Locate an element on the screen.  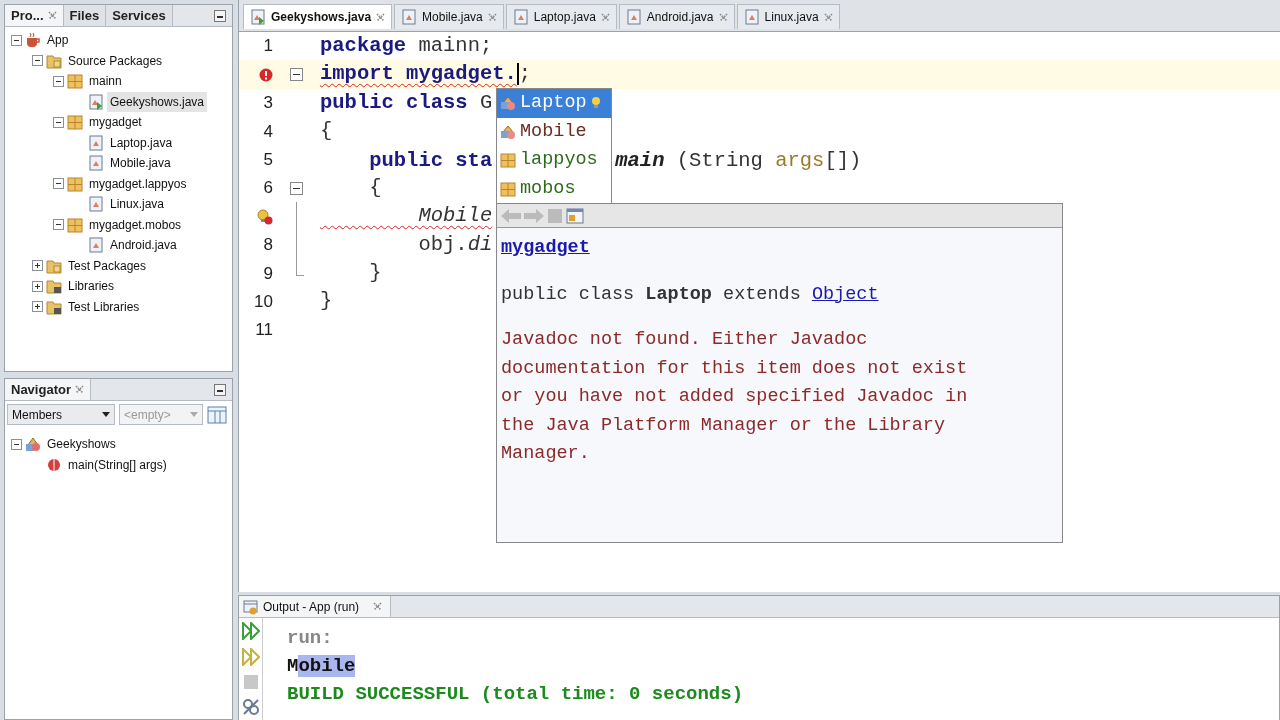
view-select: Members is located at coordinates (61, 414).